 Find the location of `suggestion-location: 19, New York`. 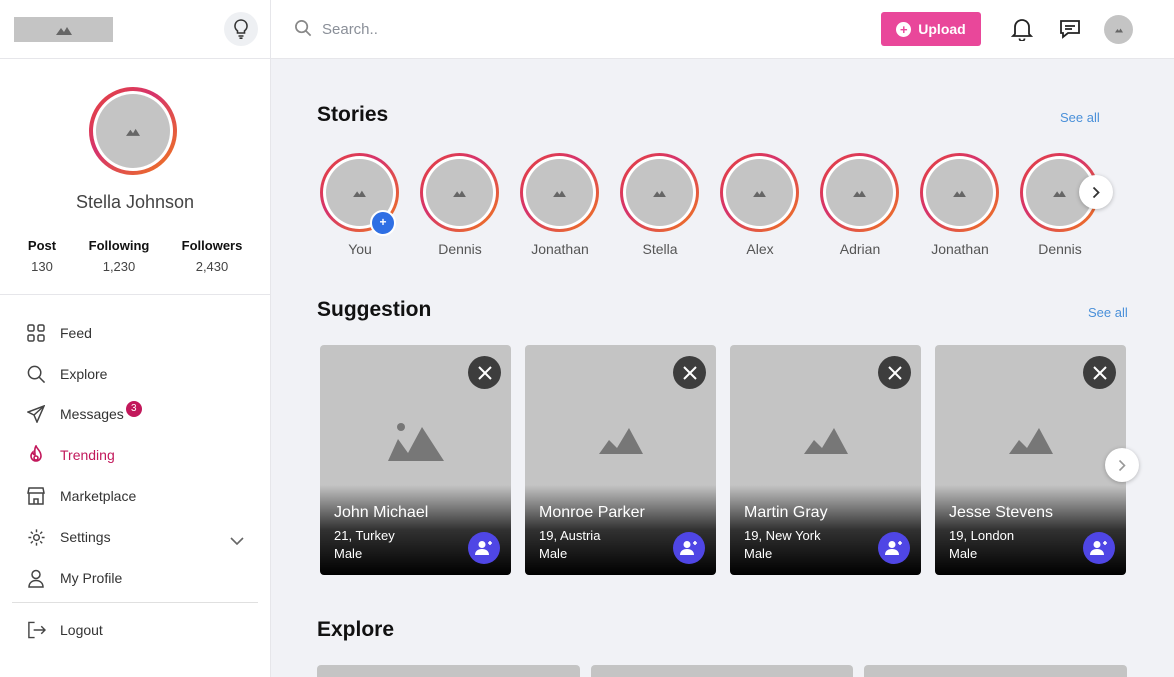

suggestion-location: 19, New York is located at coordinates (782, 535).